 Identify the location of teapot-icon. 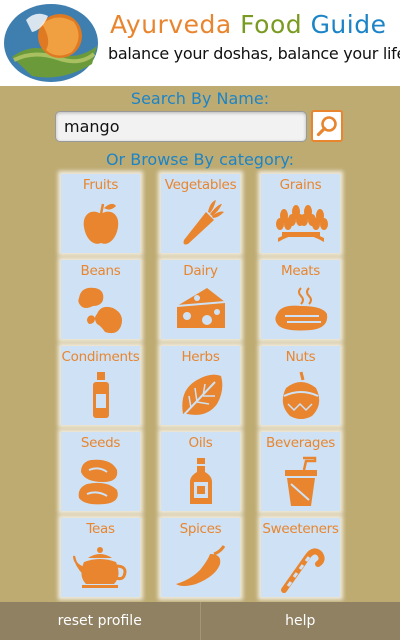
(99, 567).